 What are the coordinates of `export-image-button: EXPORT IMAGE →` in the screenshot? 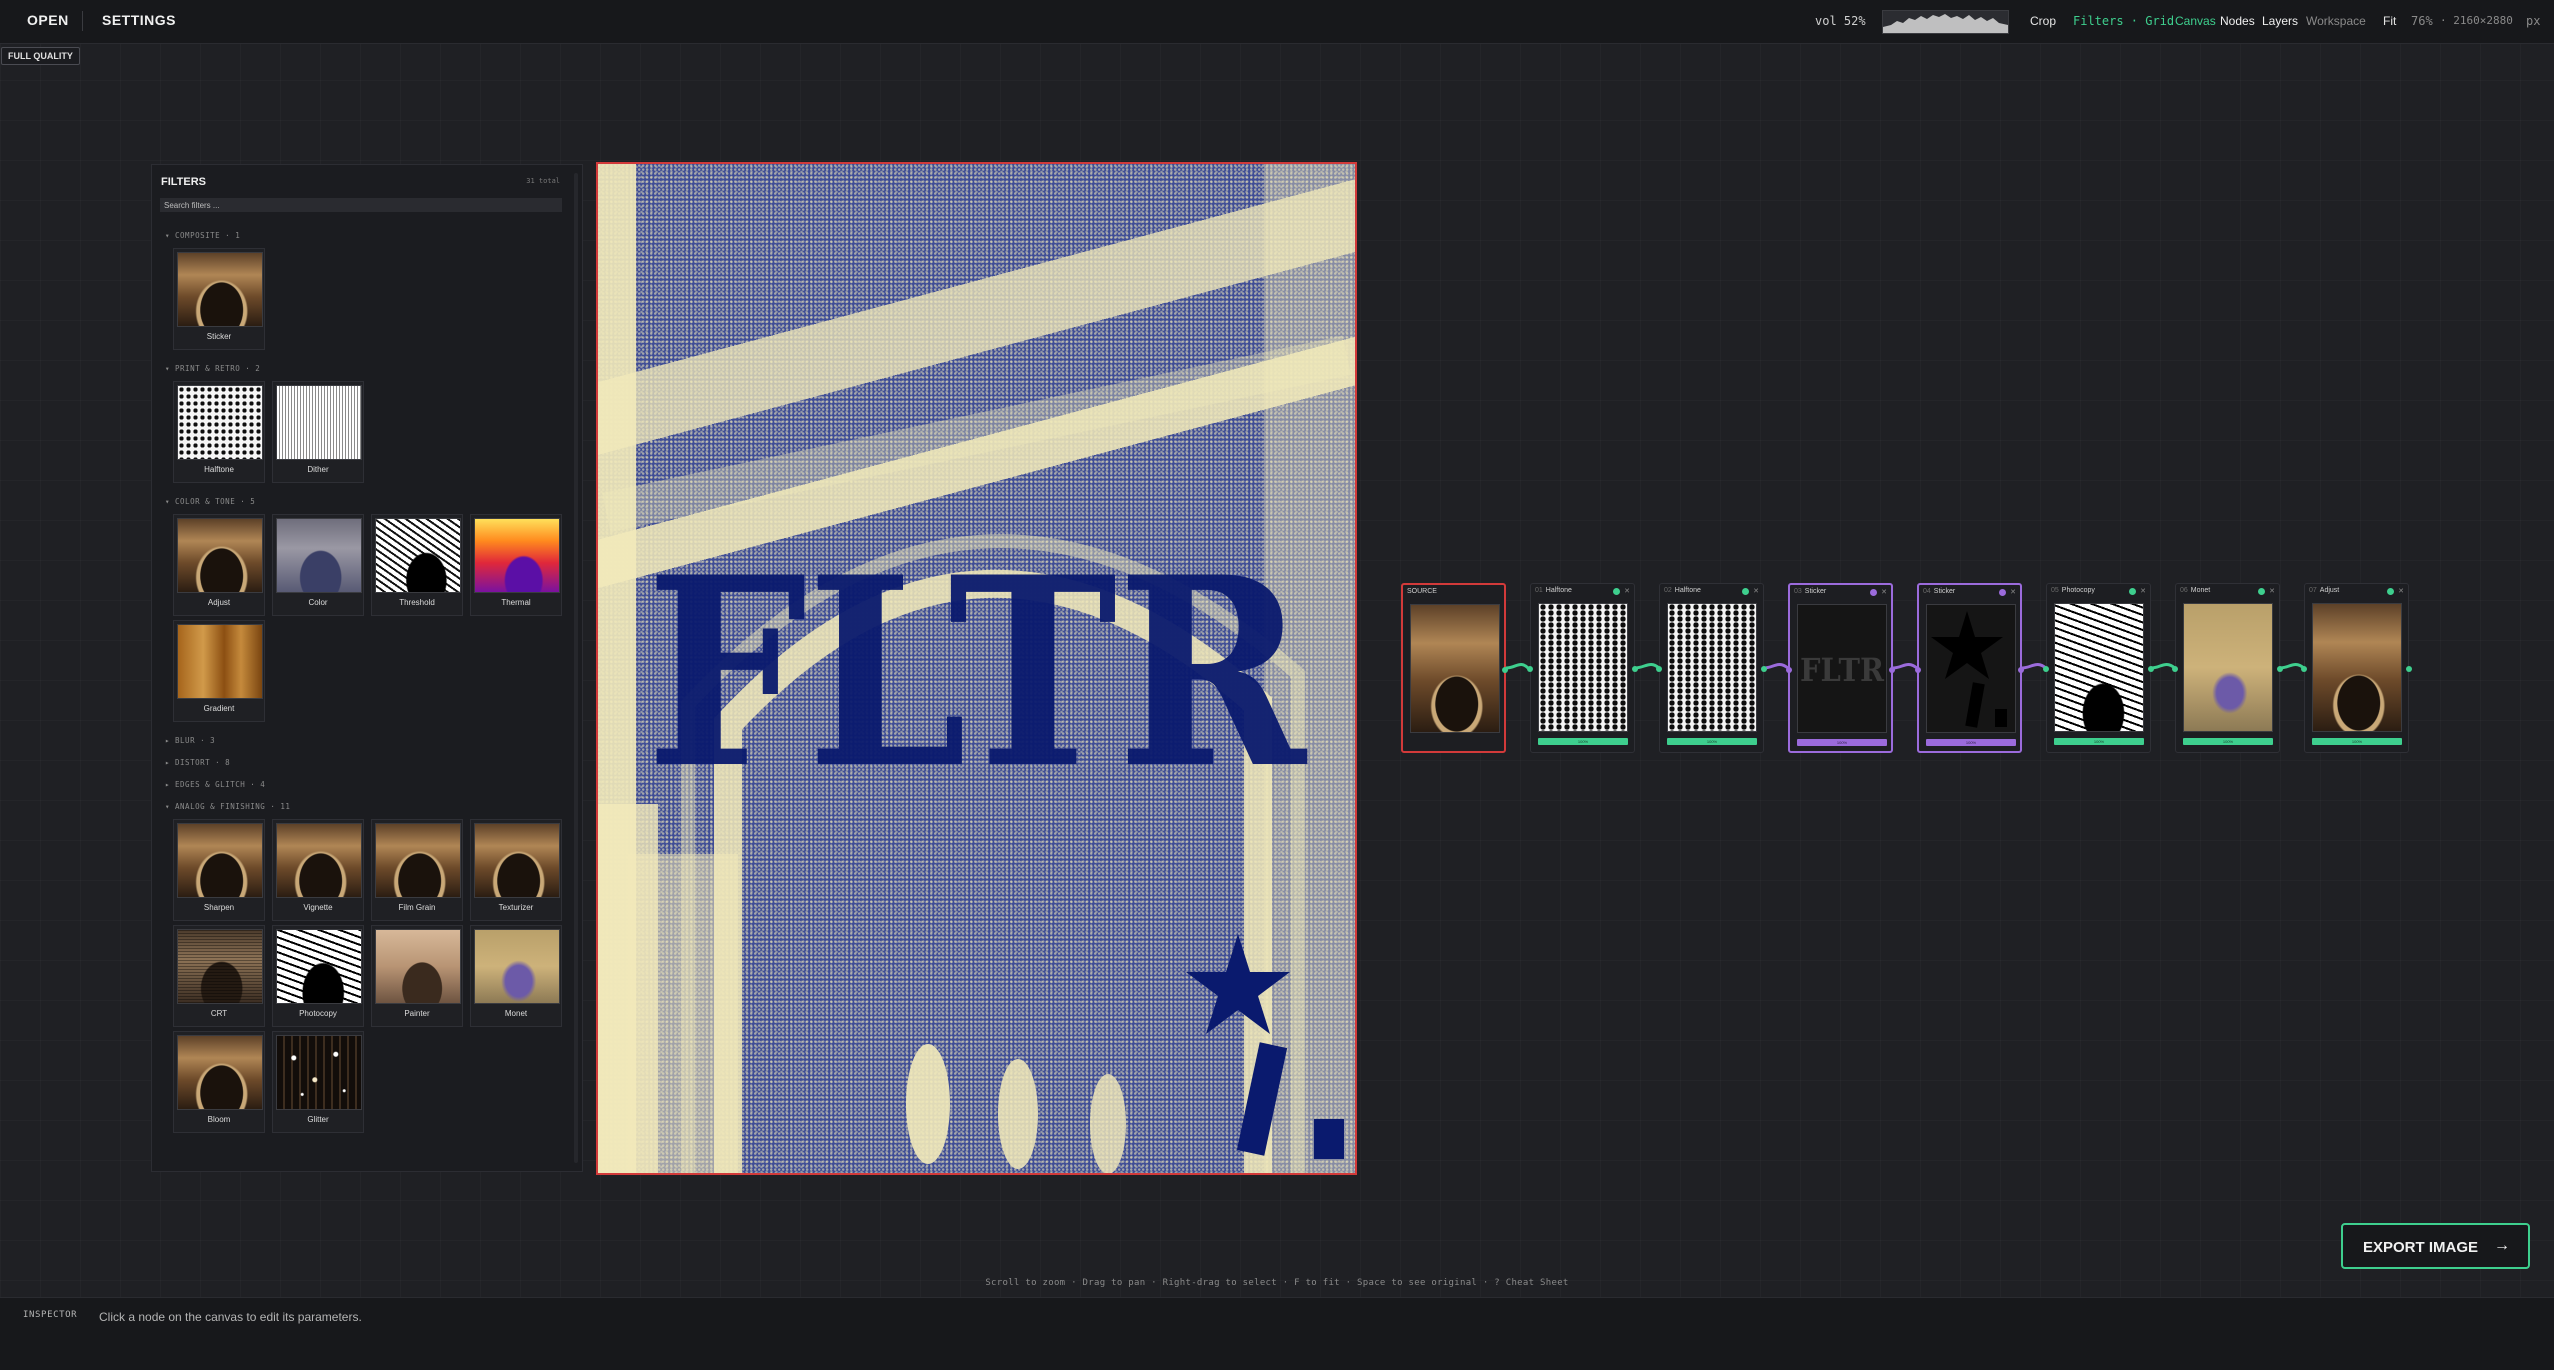 It's located at (2435, 1246).